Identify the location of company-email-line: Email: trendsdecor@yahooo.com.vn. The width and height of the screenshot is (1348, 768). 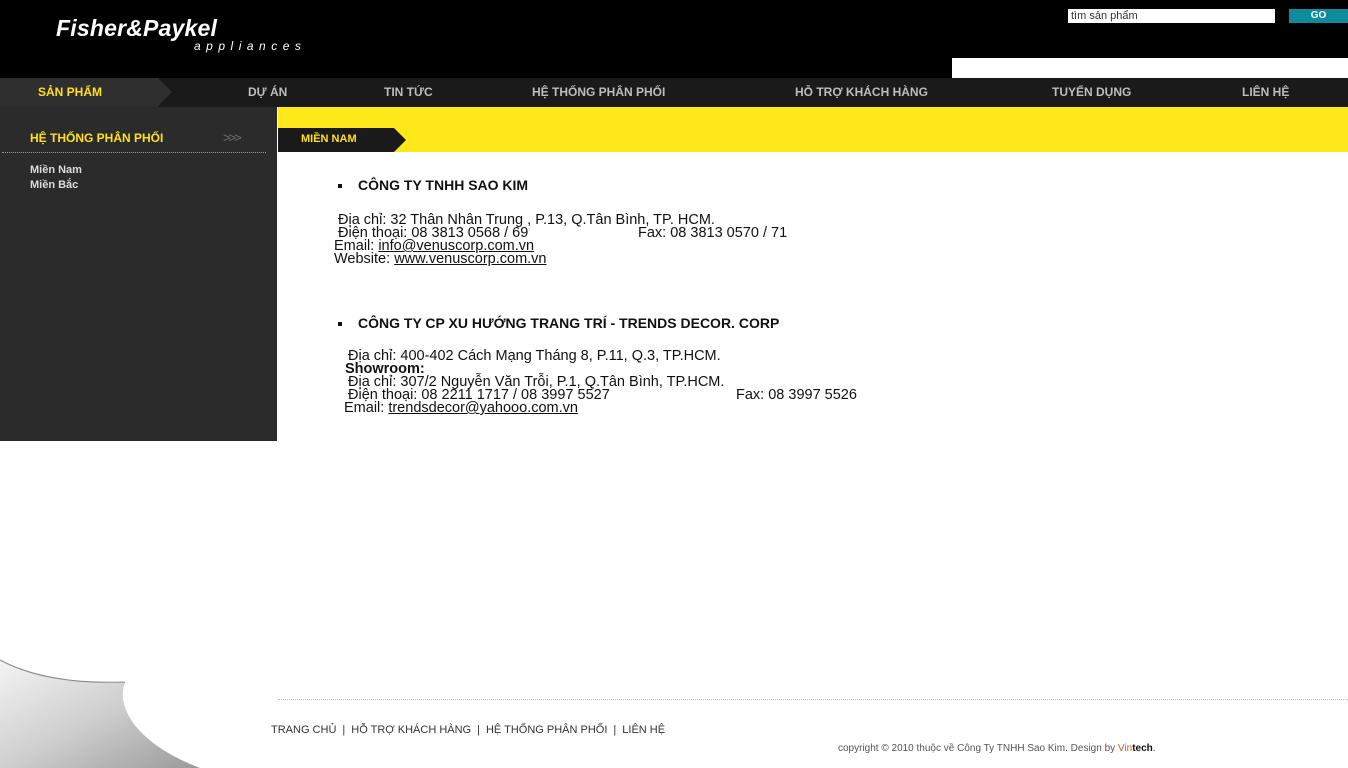
(461, 408).